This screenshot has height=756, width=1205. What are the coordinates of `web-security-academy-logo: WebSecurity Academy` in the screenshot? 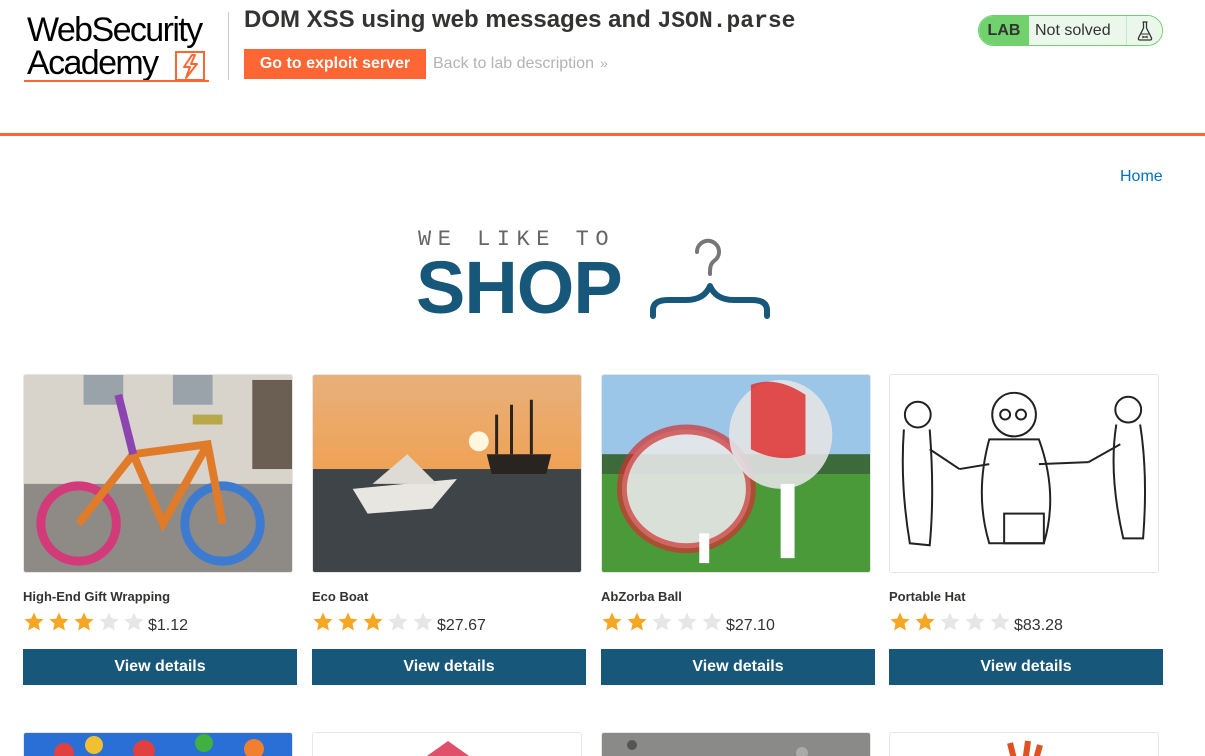 It's located at (126, 48).